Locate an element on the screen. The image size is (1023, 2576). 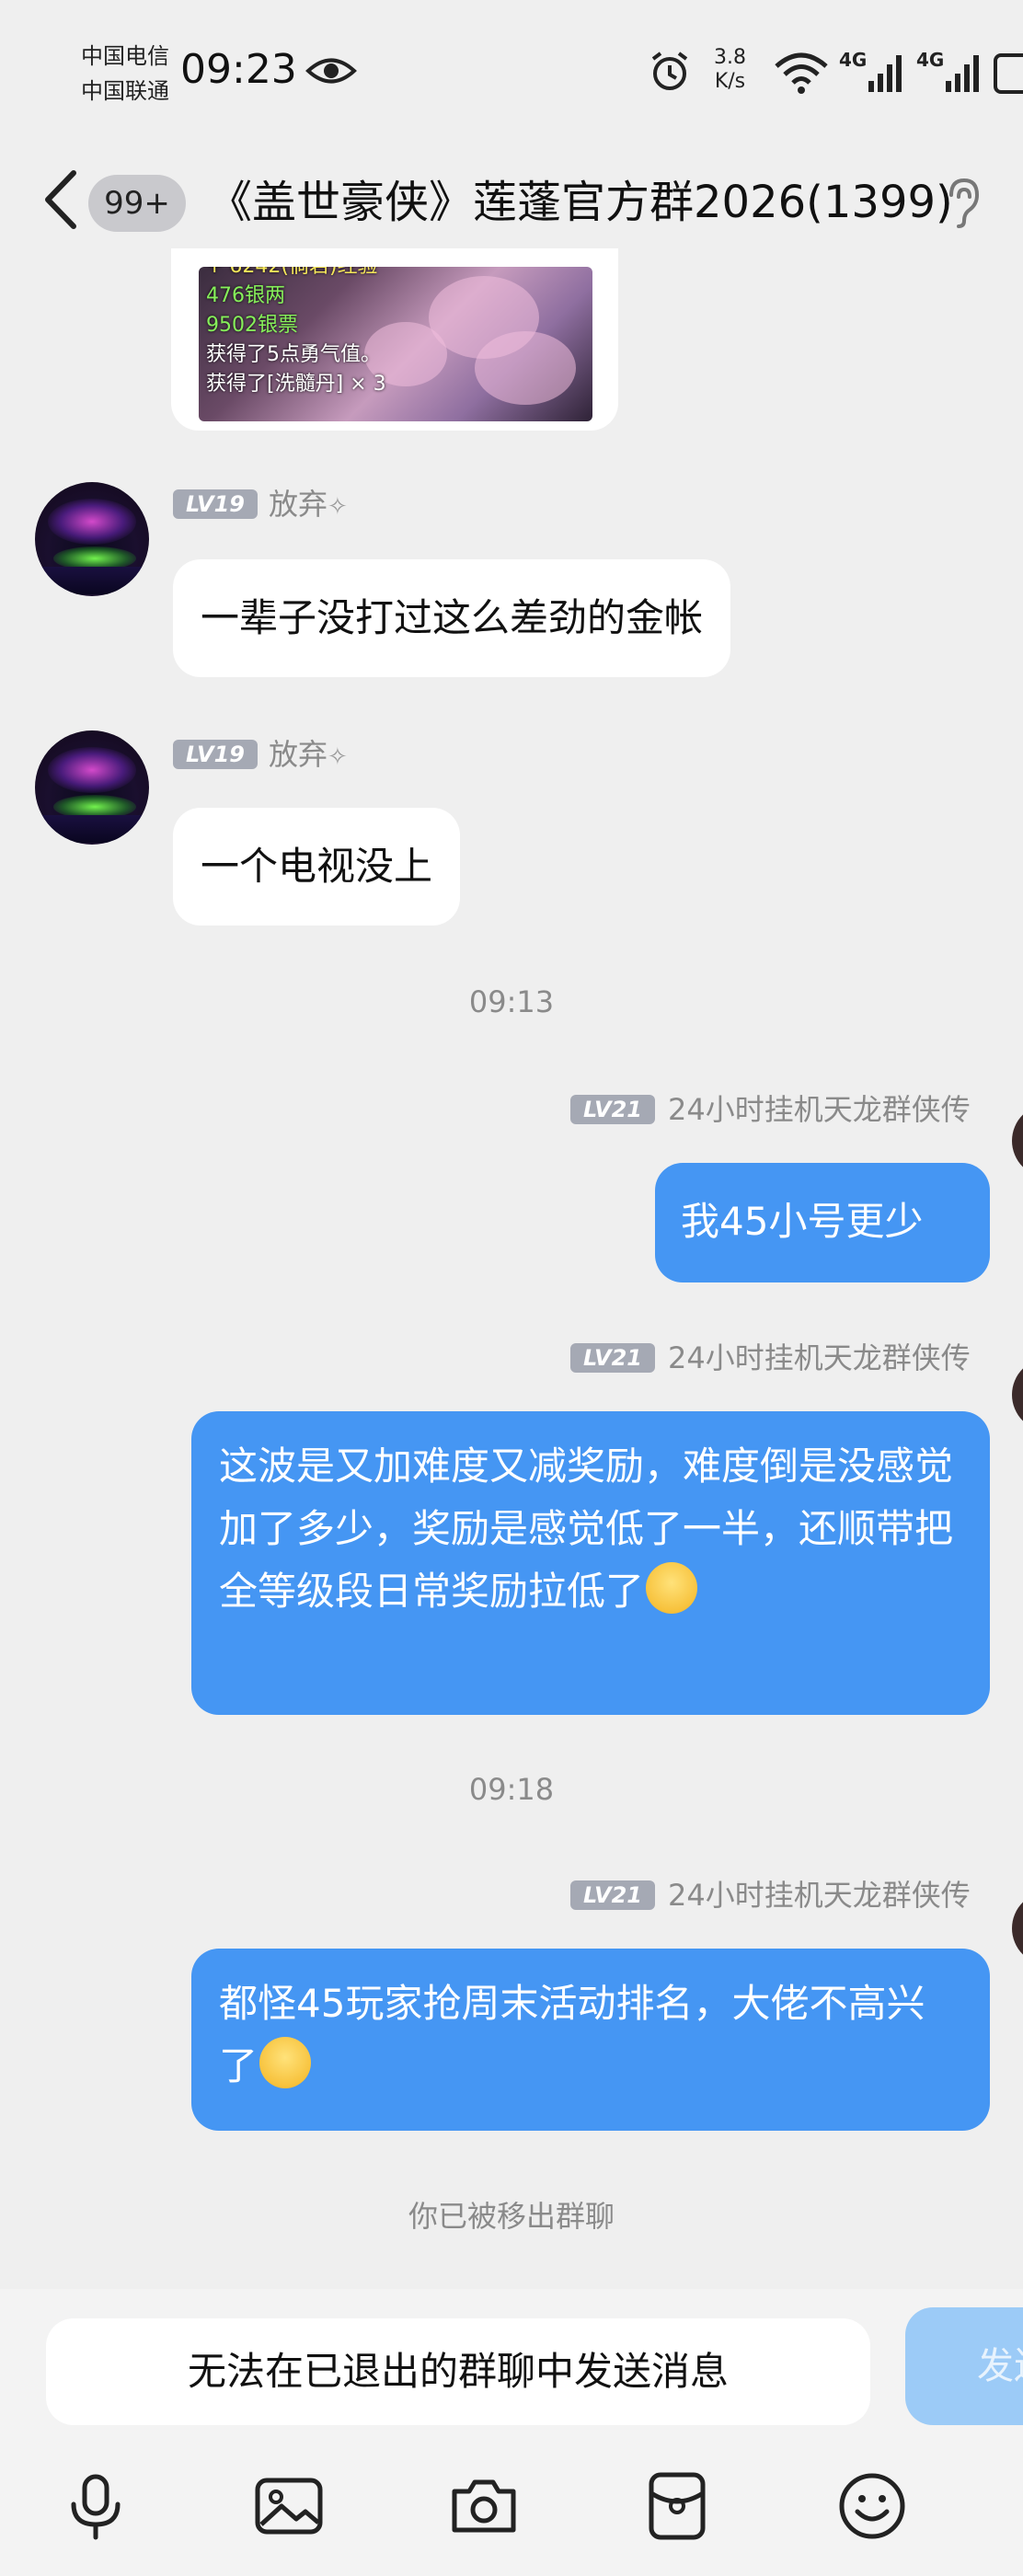
red-packet-icon is located at coordinates (677, 2506).